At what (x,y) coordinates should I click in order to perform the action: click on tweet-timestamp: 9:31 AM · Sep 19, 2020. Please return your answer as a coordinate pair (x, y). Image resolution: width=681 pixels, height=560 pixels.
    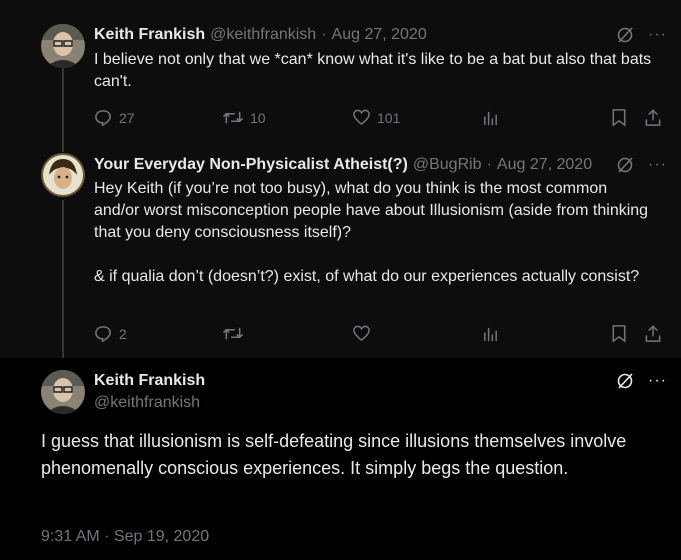
    Looking at the image, I should click on (125, 537).